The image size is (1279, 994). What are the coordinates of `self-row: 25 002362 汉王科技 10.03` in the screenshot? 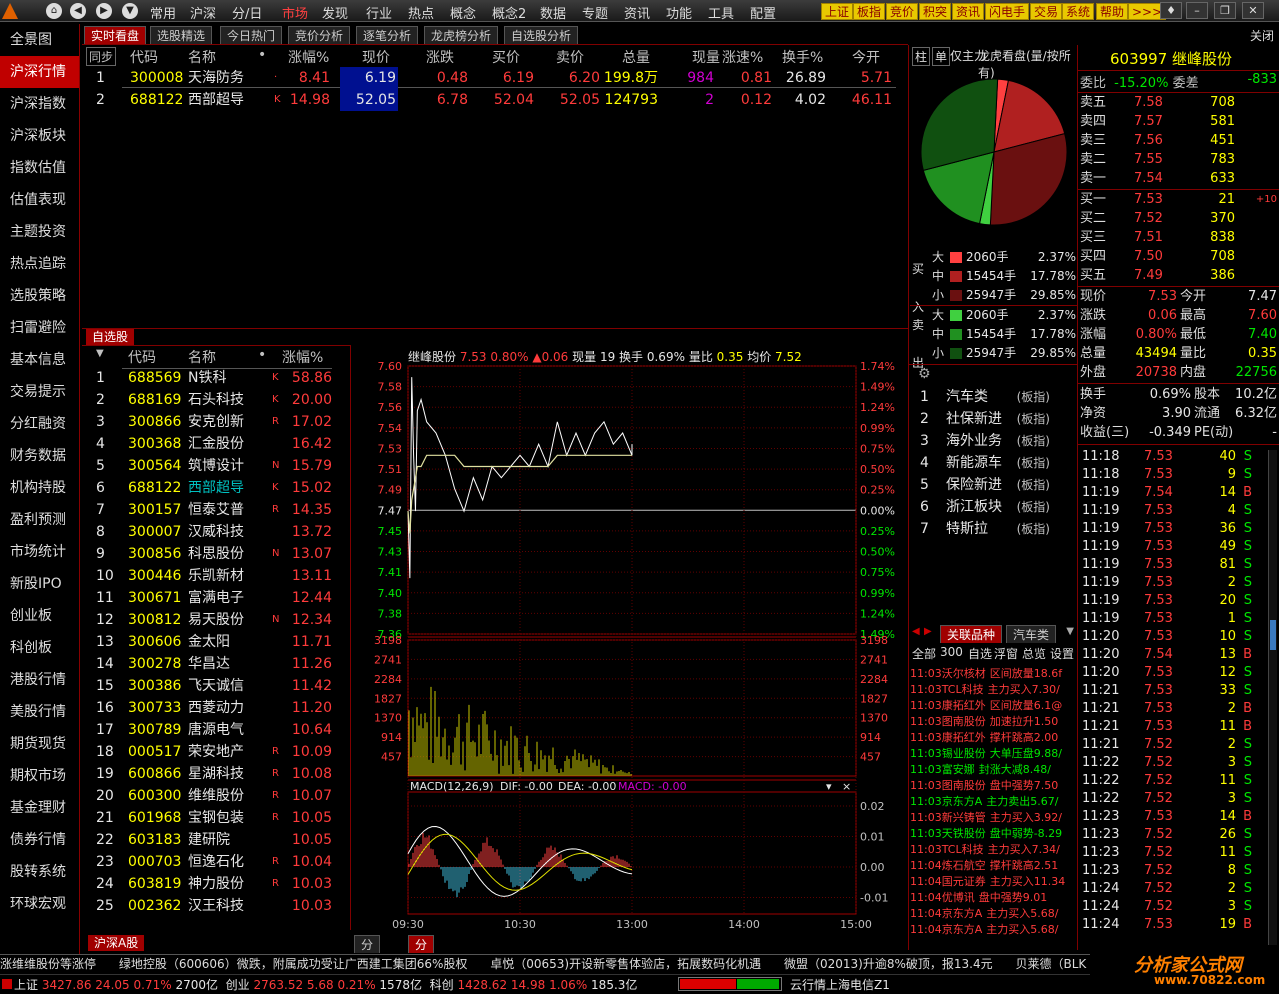 It's located at (216, 906).